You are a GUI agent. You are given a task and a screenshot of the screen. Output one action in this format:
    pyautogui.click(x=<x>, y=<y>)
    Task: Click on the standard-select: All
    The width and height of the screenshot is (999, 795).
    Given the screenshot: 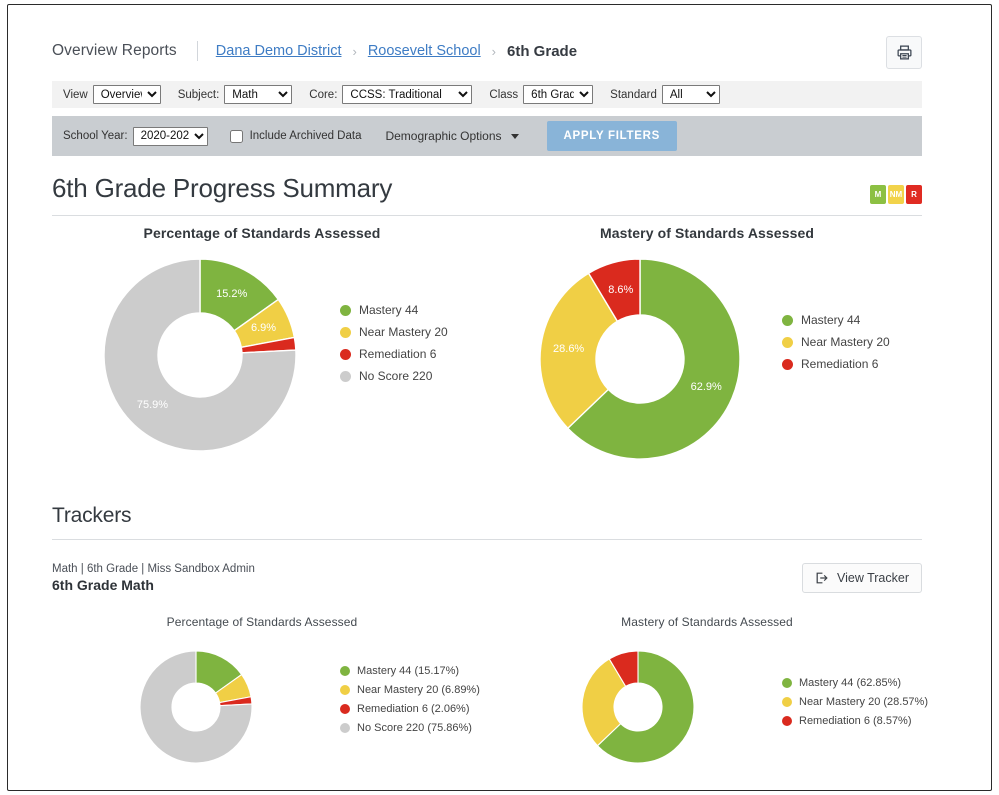 What is the action you would take?
    pyautogui.click(x=690, y=94)
    